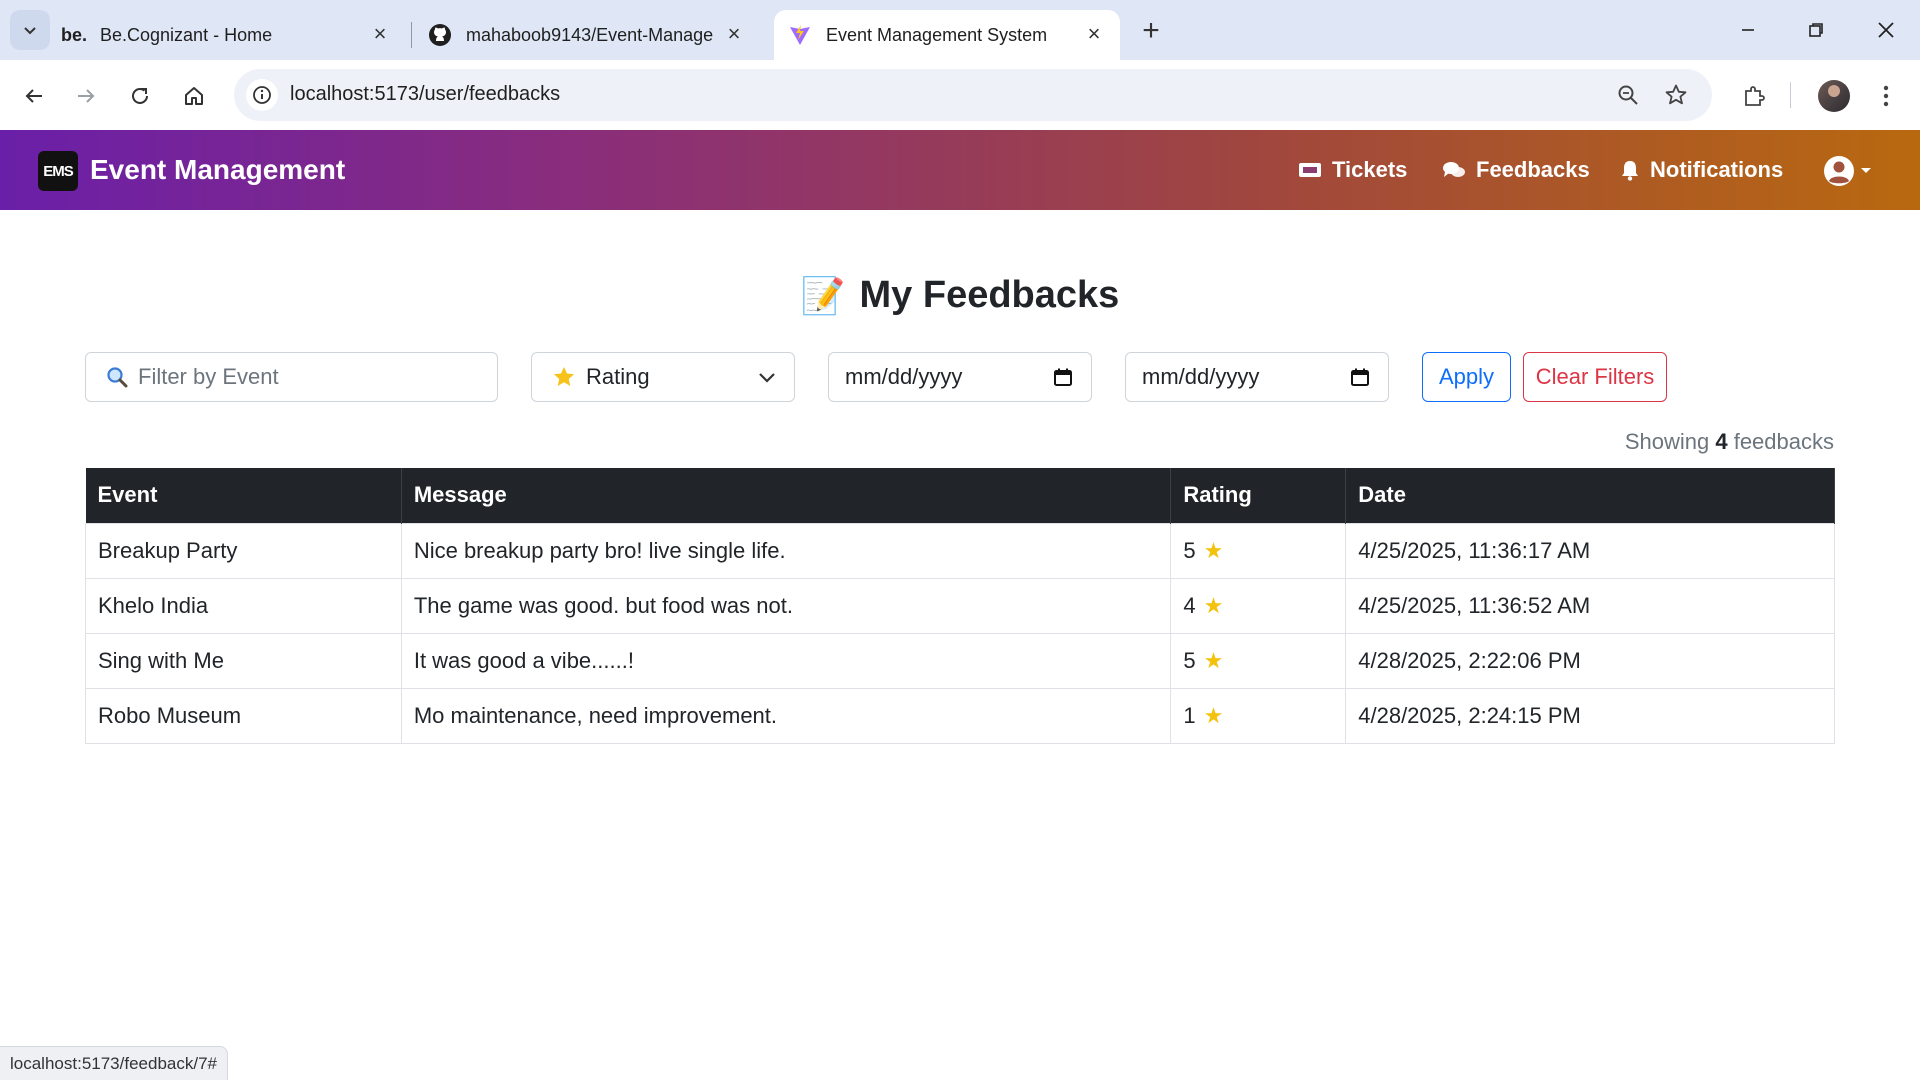 The width and height of the screenshot is (1920, 1080). I want to click on brand-title: Event Management, so click(217, 170).